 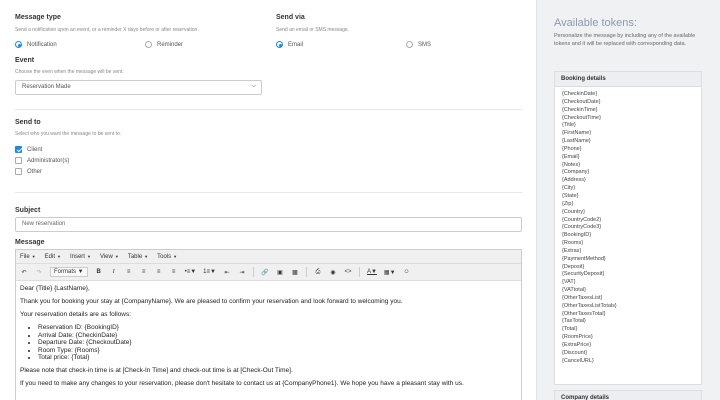 I want to click on token-item: {Notes}, so click(x=628, y=166).